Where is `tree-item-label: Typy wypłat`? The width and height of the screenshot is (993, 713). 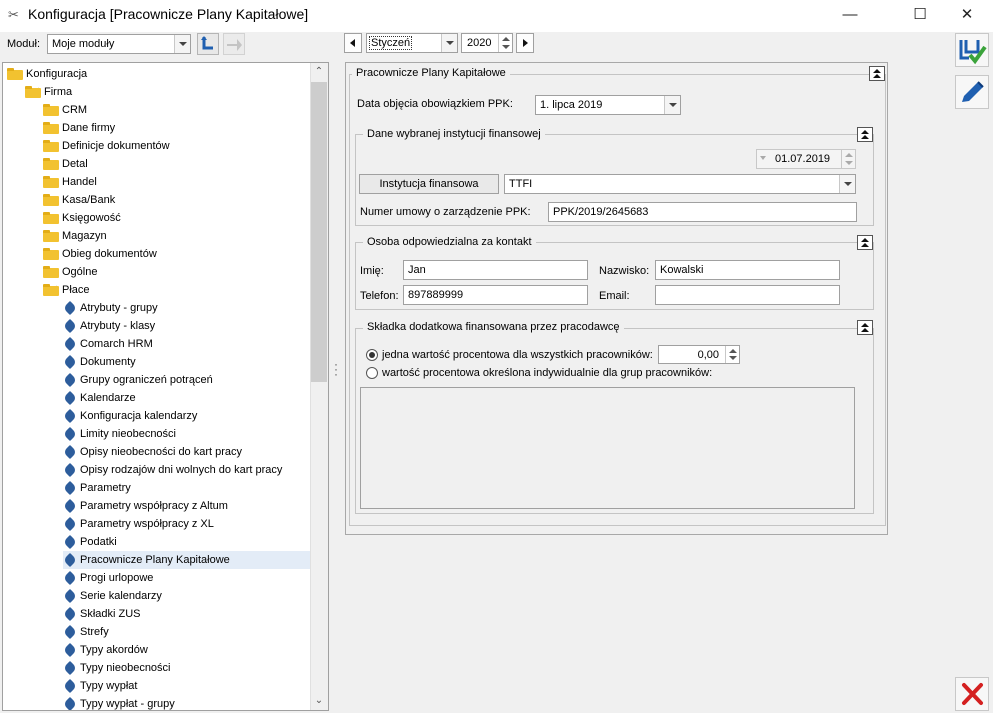
tree-item-label: Typy wypłat is located at coordinates (109, 686).